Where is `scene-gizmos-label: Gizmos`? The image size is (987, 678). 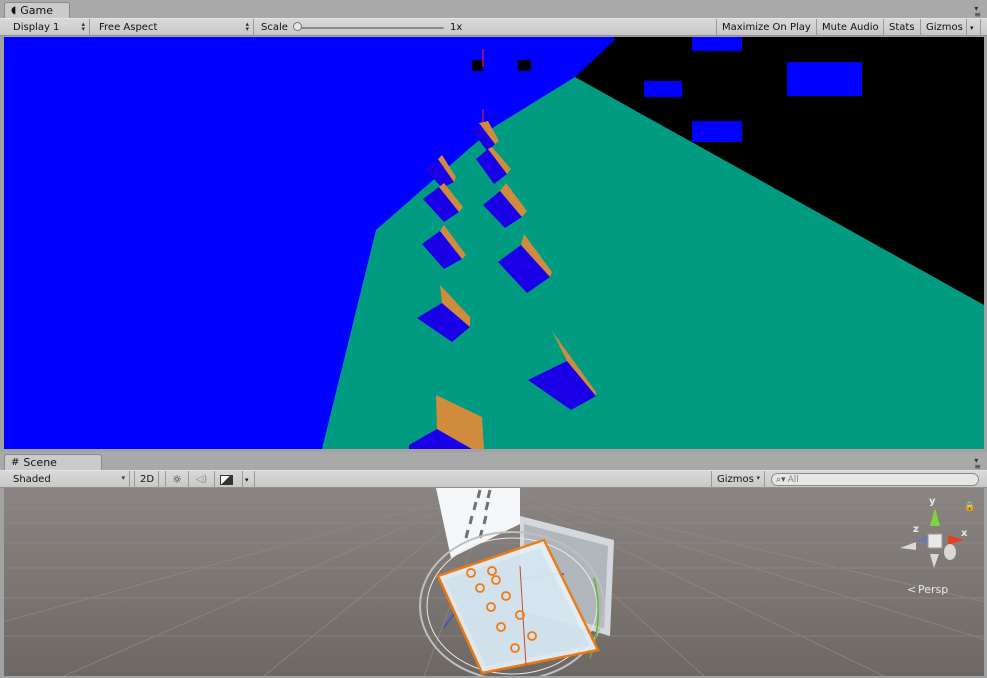 scene-gizmos-label: Gizmos is located at coordinates (735, 479).